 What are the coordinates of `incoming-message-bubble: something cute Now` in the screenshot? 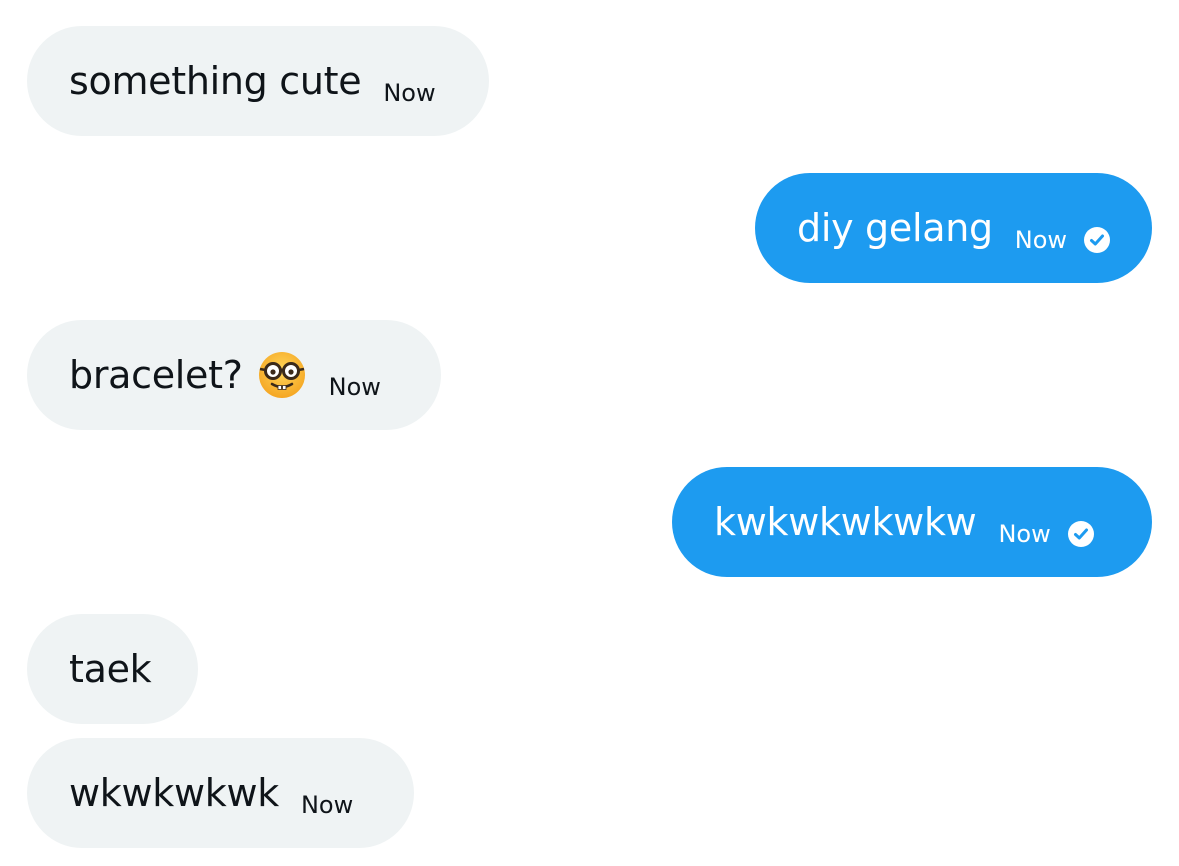 It's located at (258, 81).